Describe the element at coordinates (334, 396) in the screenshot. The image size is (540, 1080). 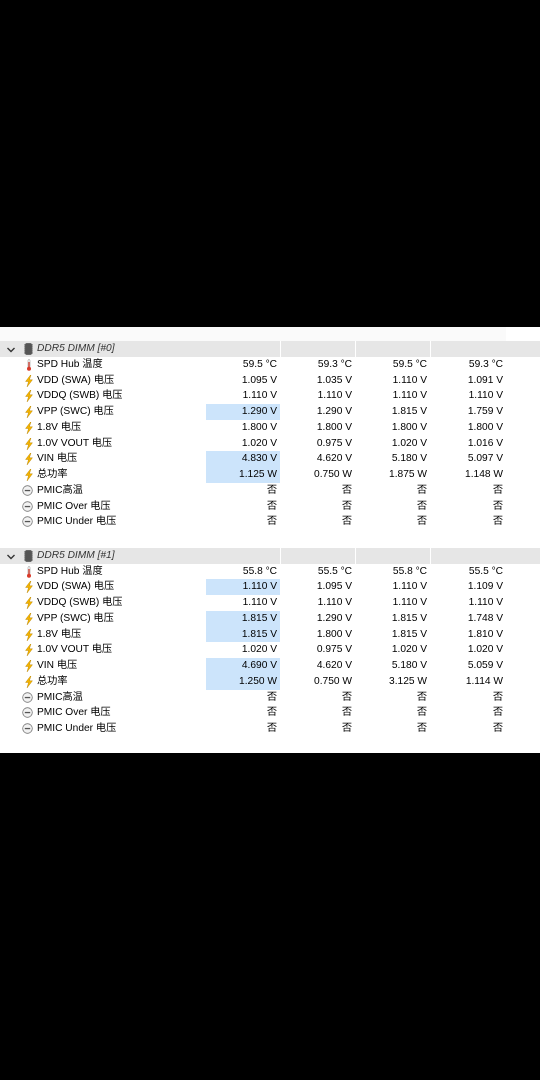
I see `min-value: 1.110 V` at that location.